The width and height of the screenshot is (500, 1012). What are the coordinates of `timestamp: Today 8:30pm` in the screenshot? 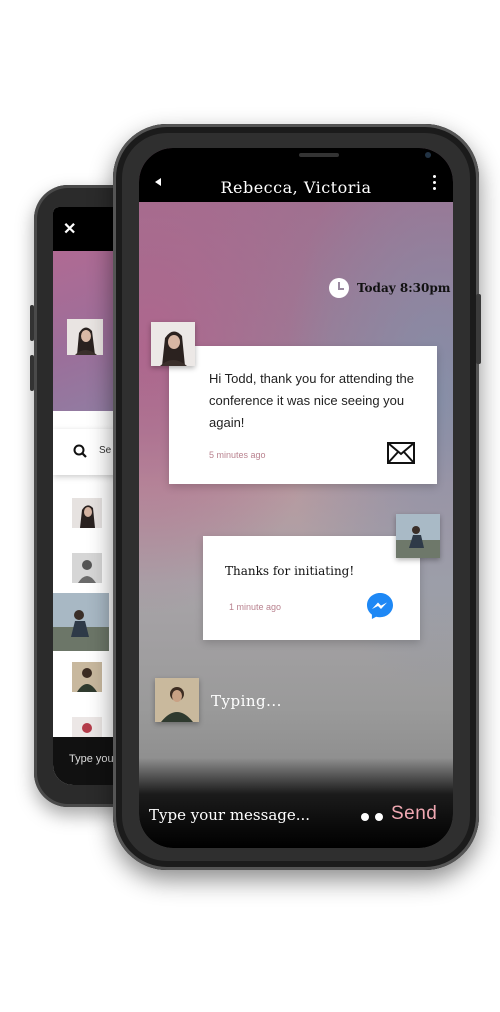 It's located at (389, 288).